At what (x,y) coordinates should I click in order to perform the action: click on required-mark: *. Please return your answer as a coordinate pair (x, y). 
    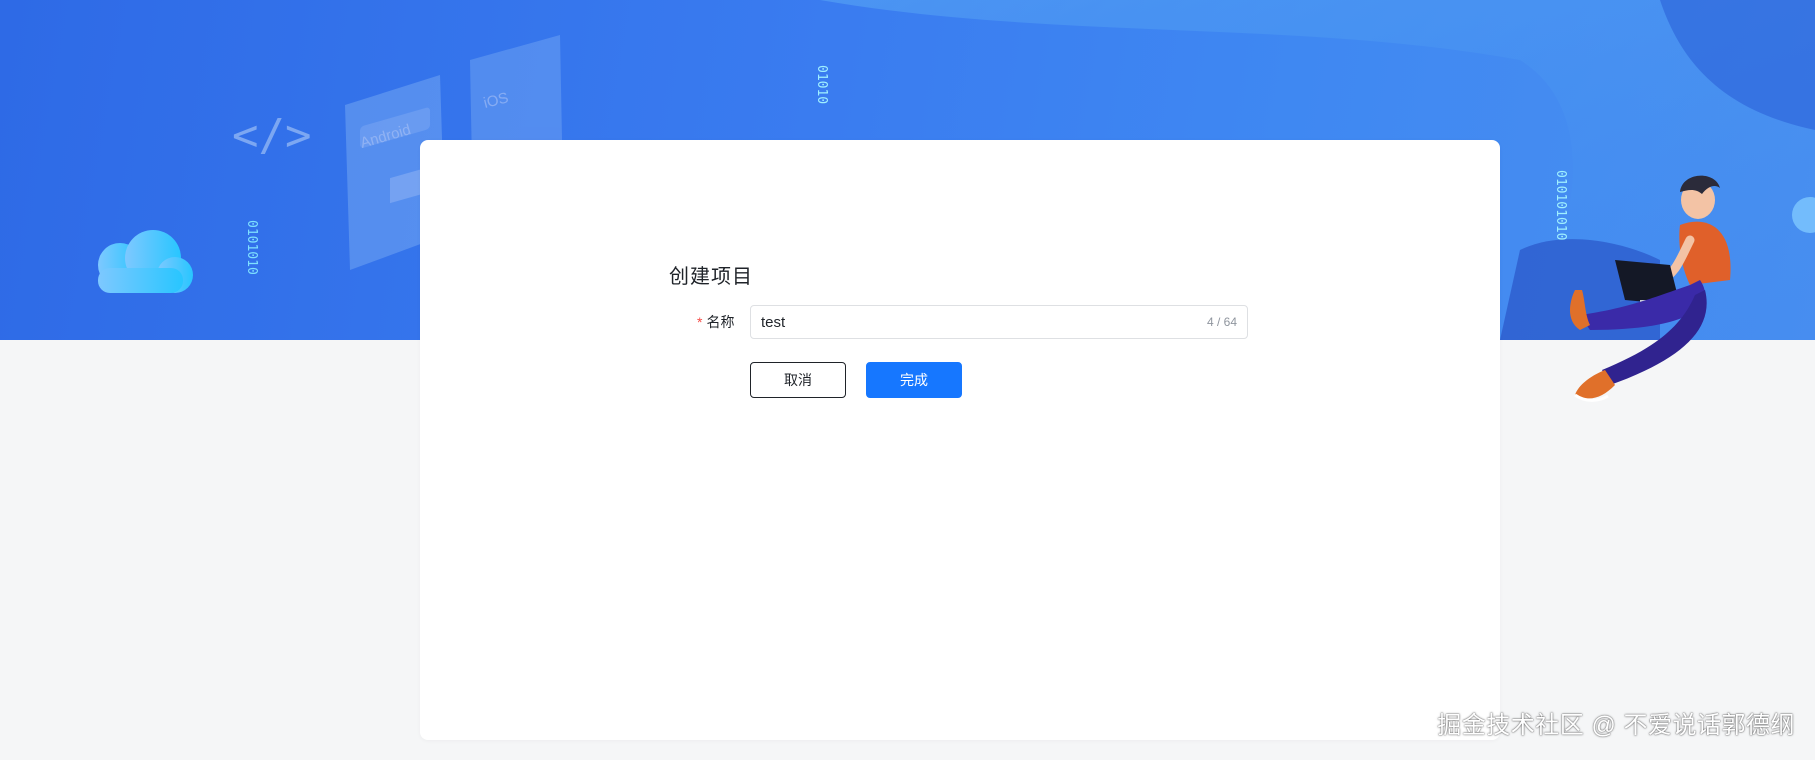
    Looking at the image, I should click on (700, 322).